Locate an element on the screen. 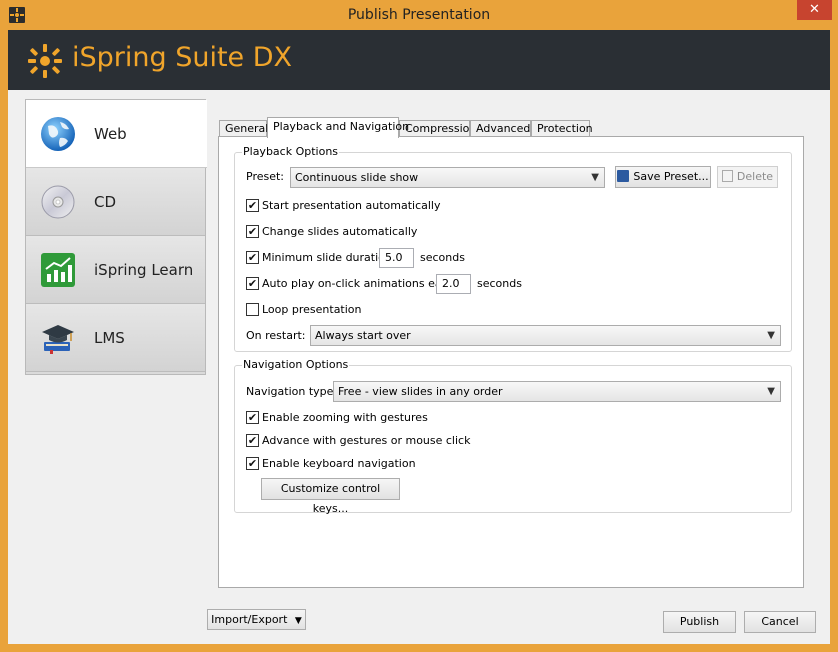 This screenshot has width=838, height=652. delete-icon is located at coordinates (727, 176).